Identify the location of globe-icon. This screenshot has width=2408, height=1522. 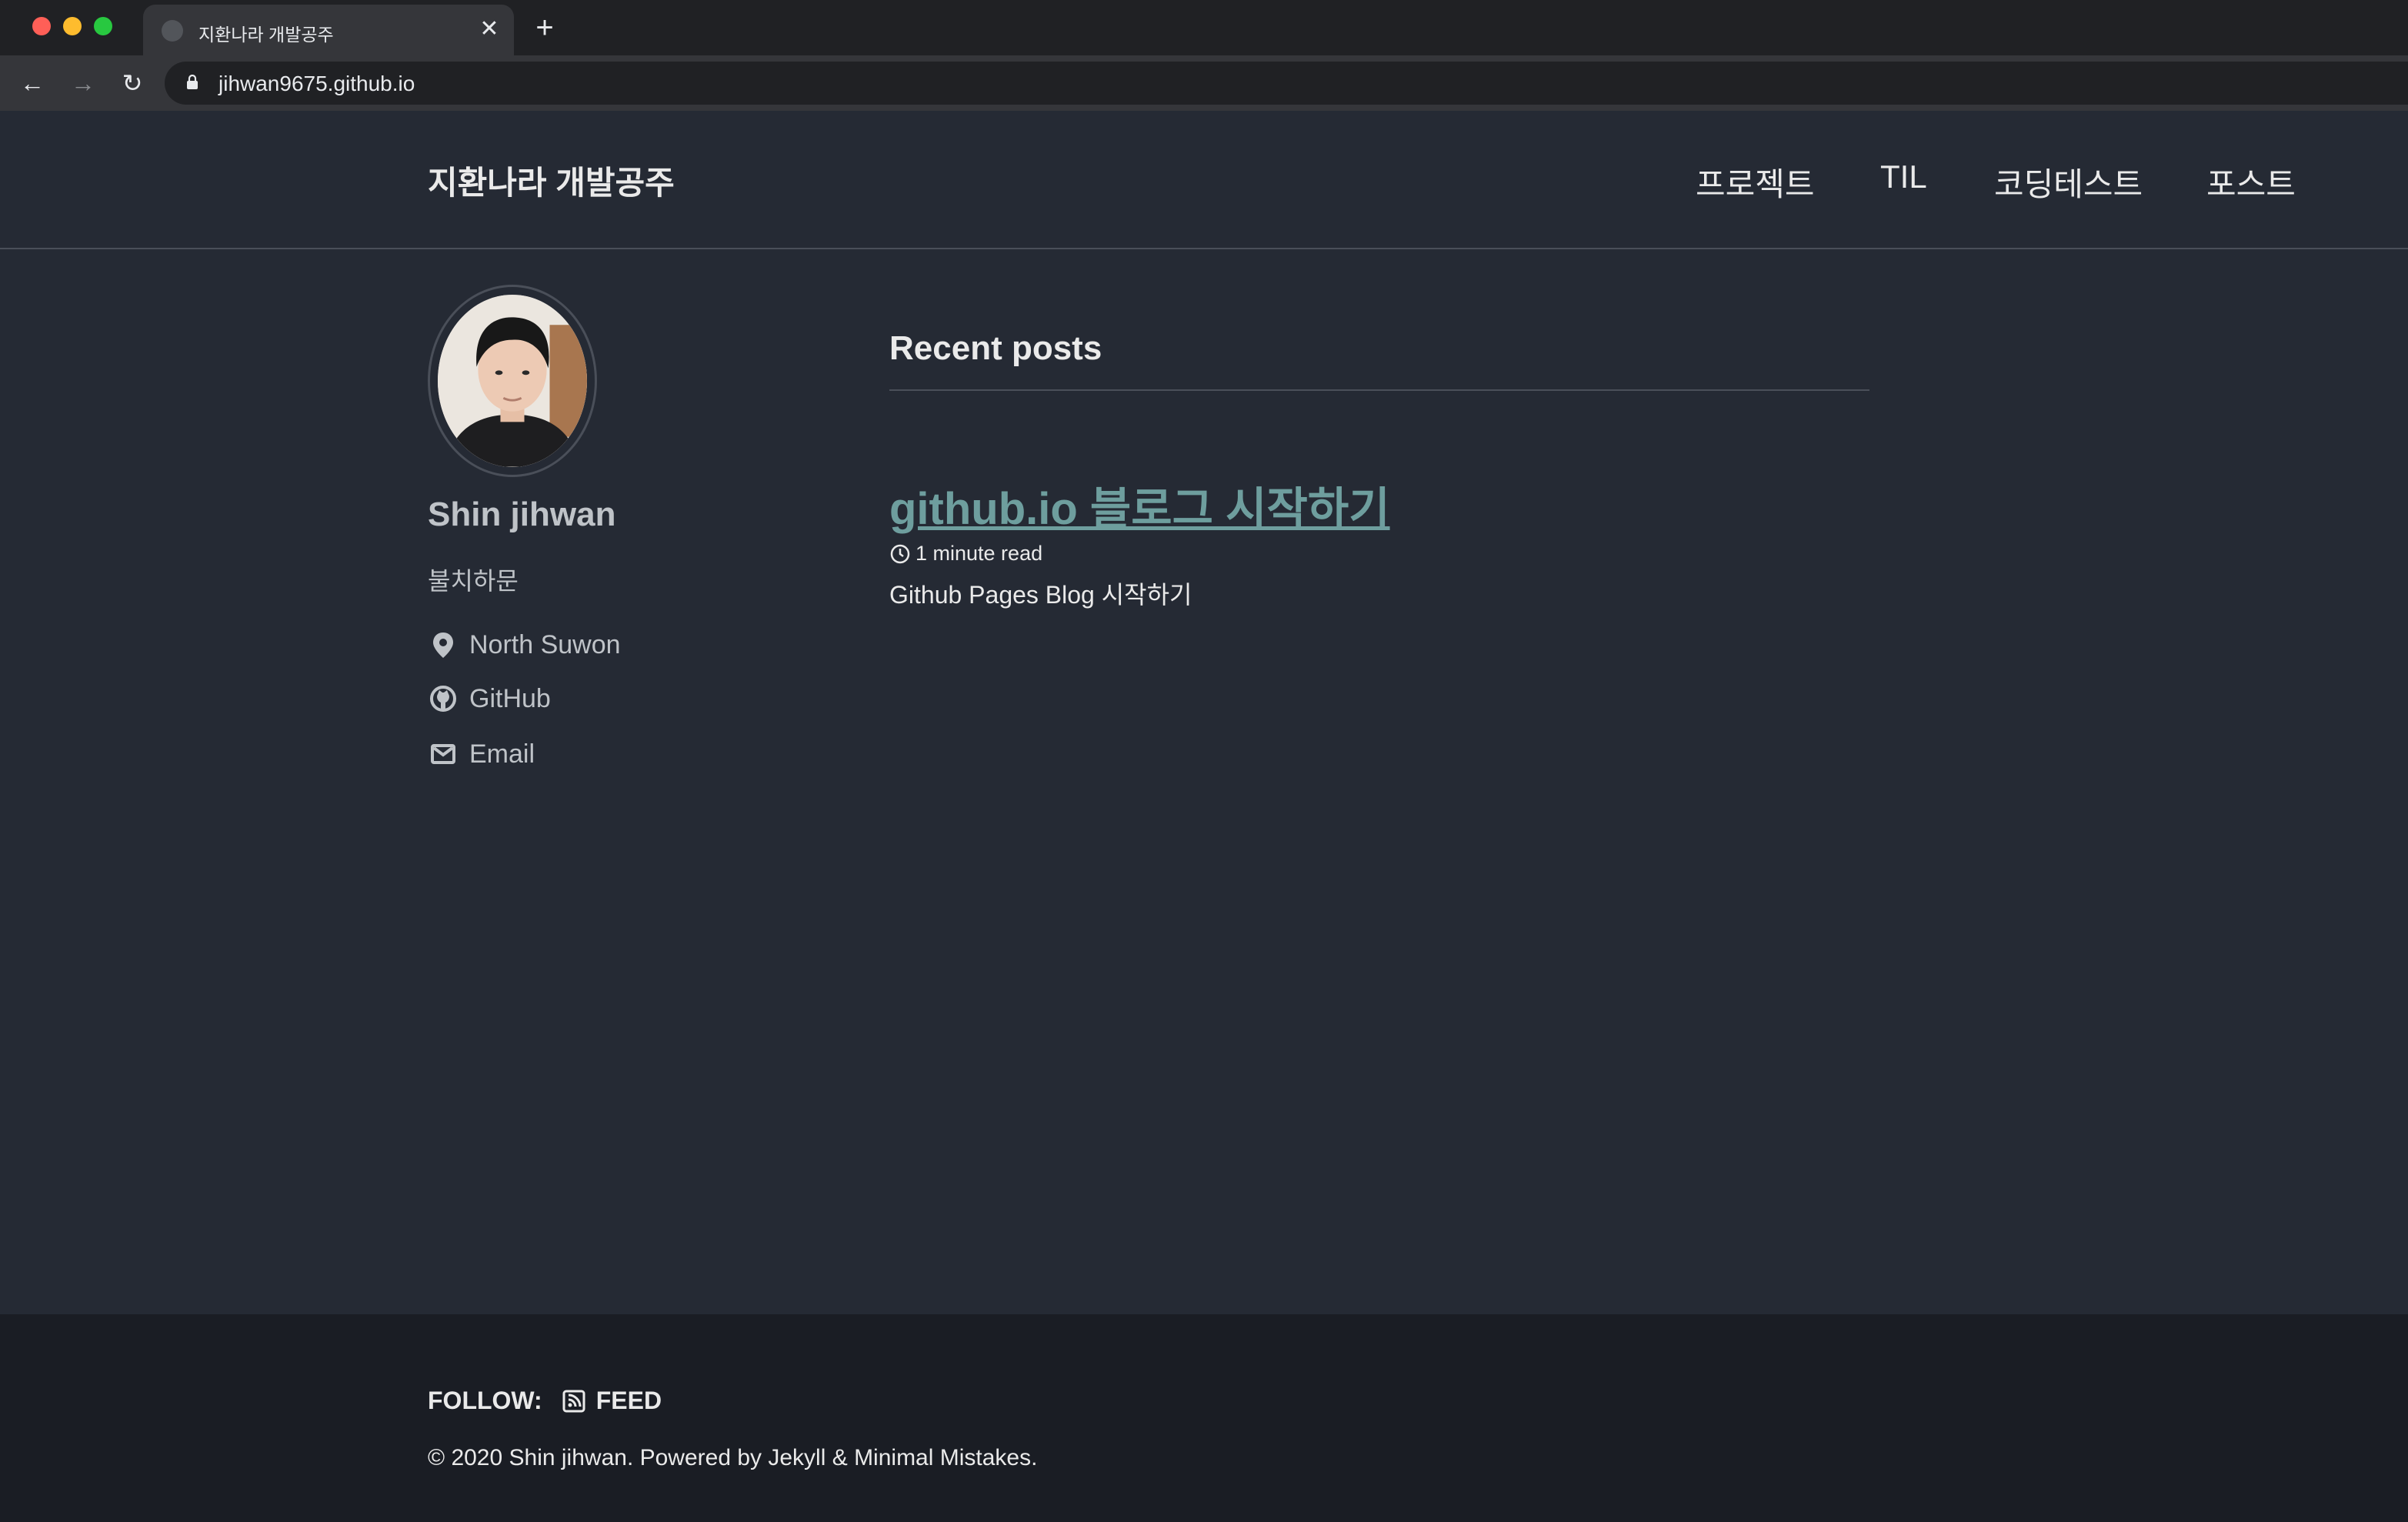
(172, 31).